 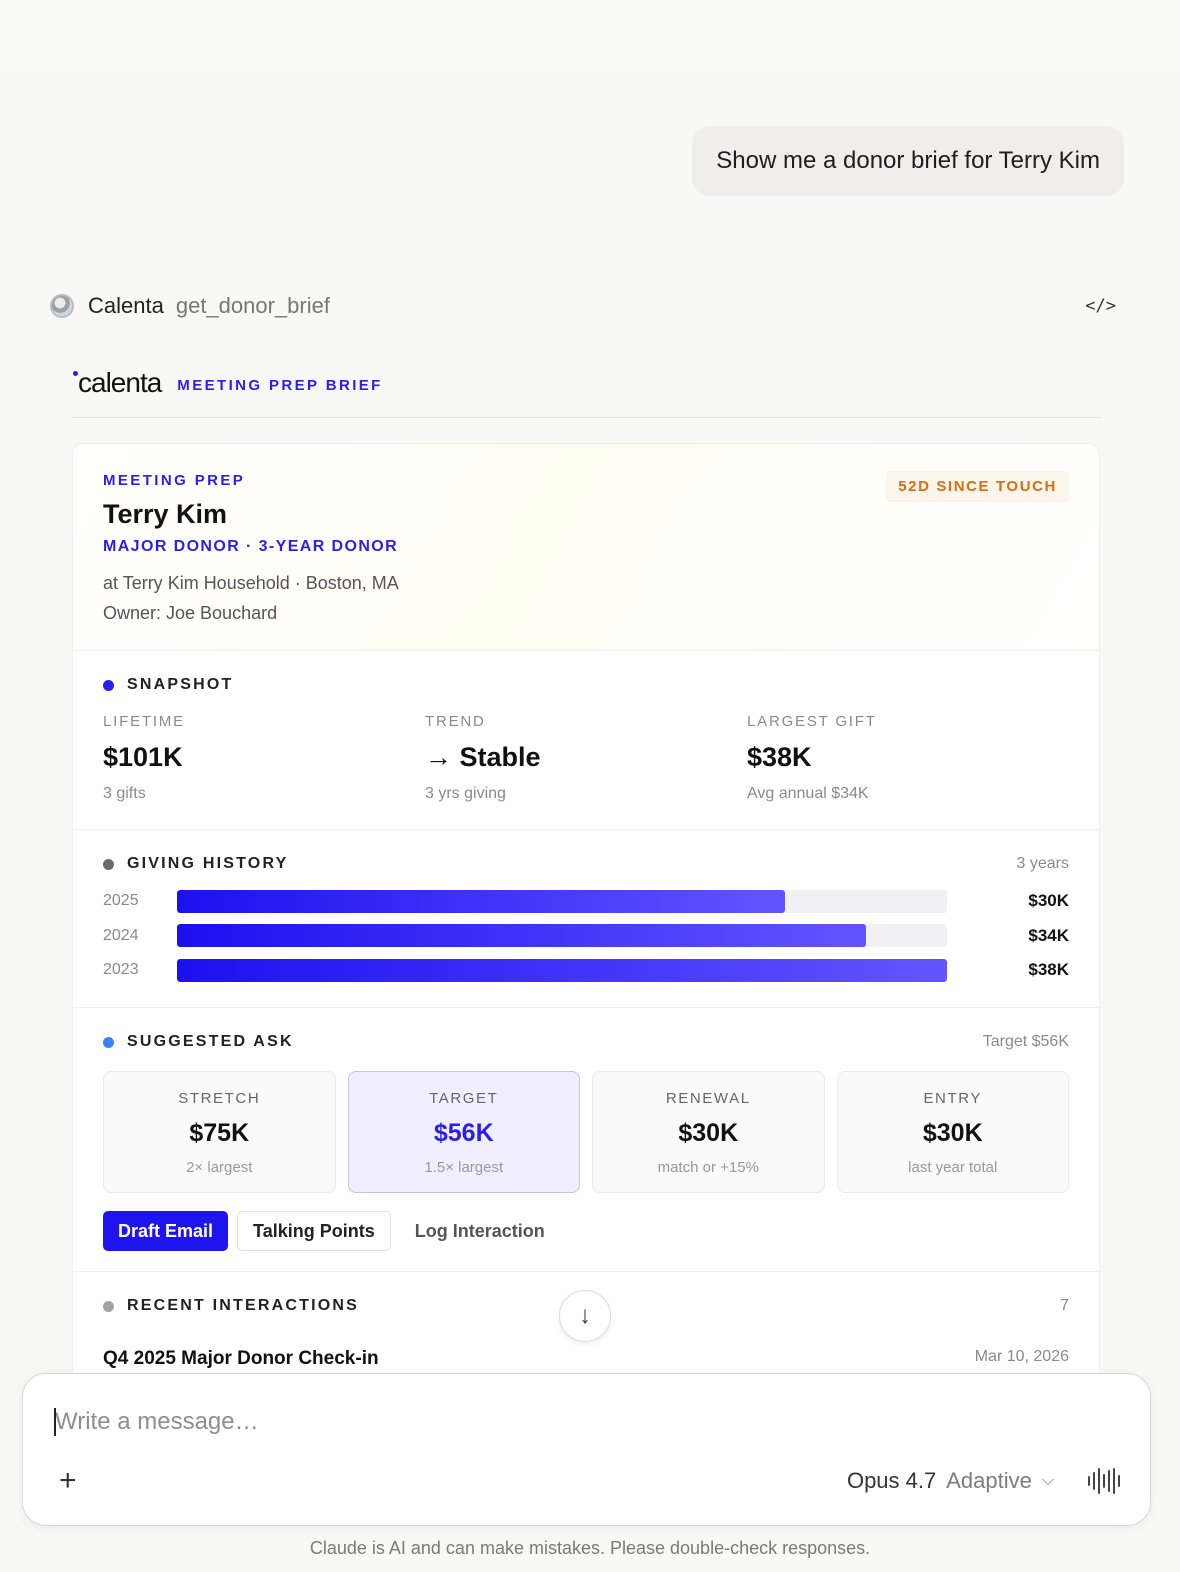 I want to click on voice-waveform-icon, so click(x=1104, y=1481).